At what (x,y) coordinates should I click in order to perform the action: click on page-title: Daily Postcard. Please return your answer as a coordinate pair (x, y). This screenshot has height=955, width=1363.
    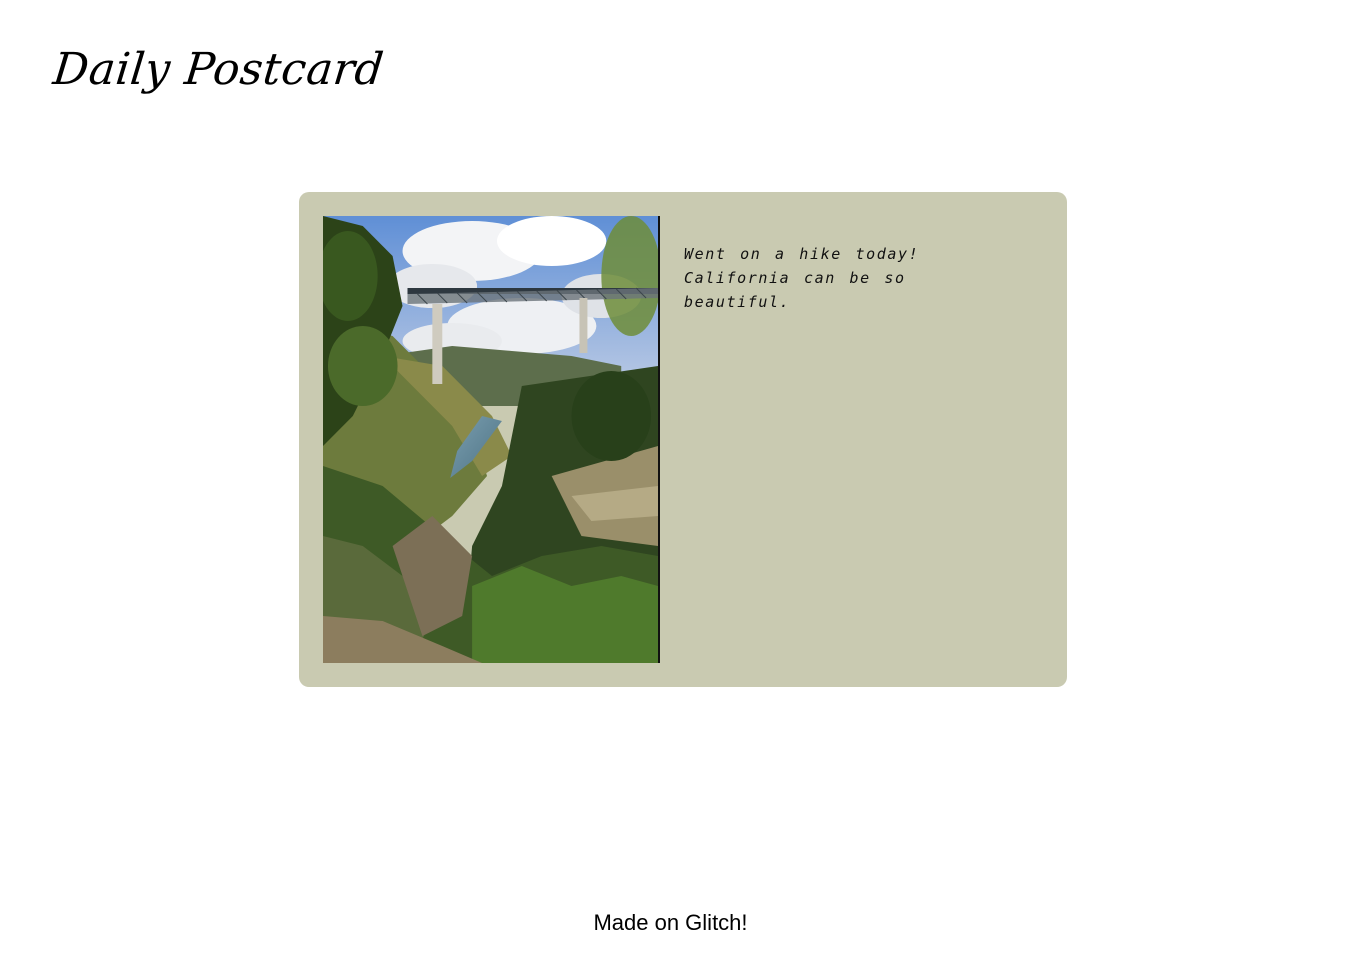
    Looking at the image, I should click on (218, 69).